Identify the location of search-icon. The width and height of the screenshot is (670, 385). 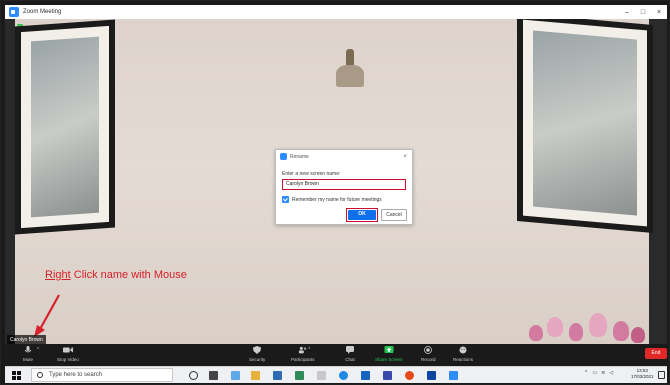
(40, 375).